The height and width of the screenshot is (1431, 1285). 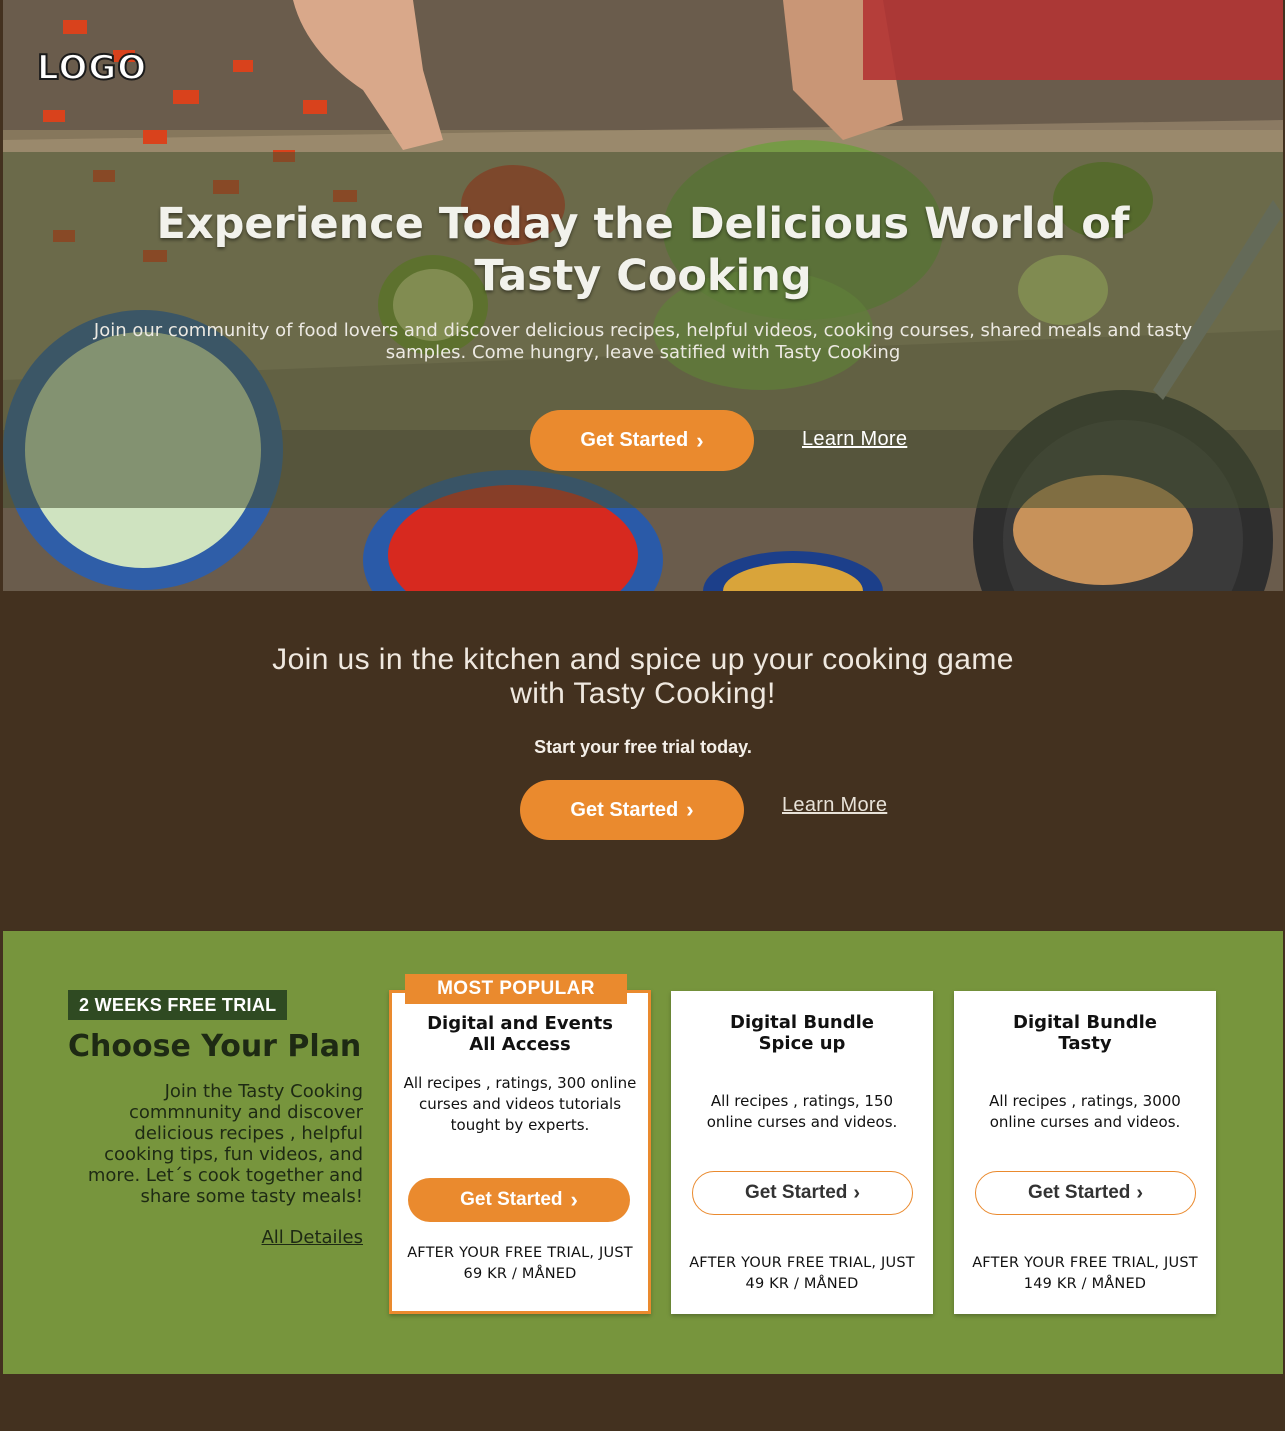 I want to click on most-popular-badge: MOST POPULAR, so click(x=516, y=989).